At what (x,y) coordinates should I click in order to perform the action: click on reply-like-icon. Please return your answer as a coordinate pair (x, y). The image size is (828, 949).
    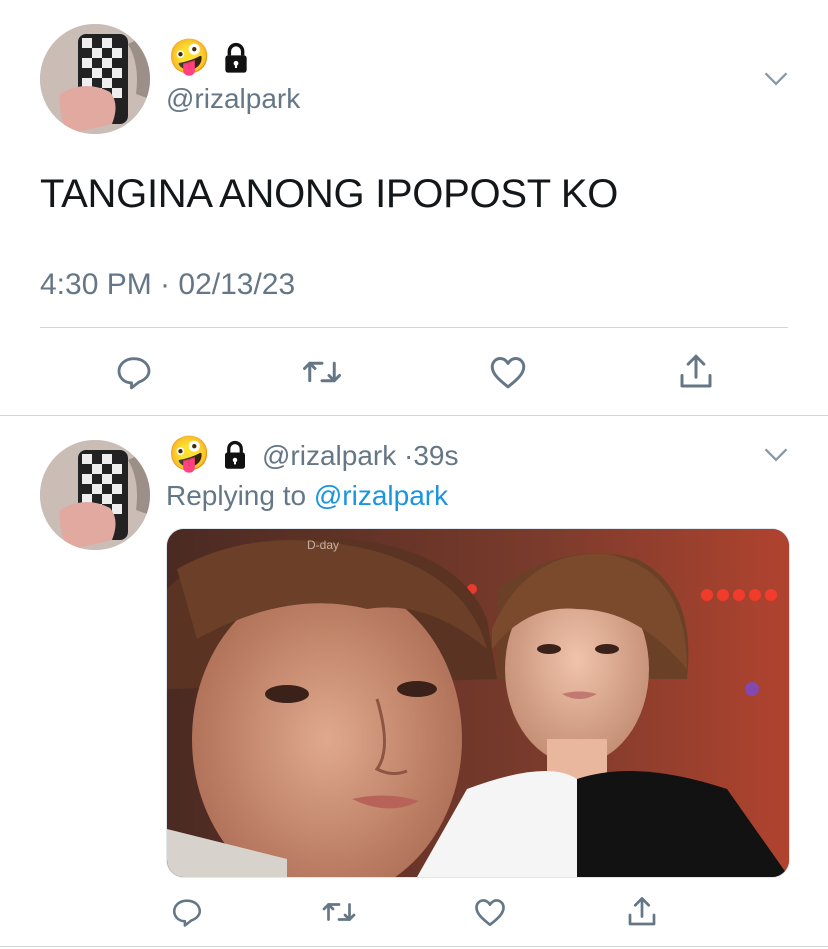
    Looking at the image, I should click on (490, 912).